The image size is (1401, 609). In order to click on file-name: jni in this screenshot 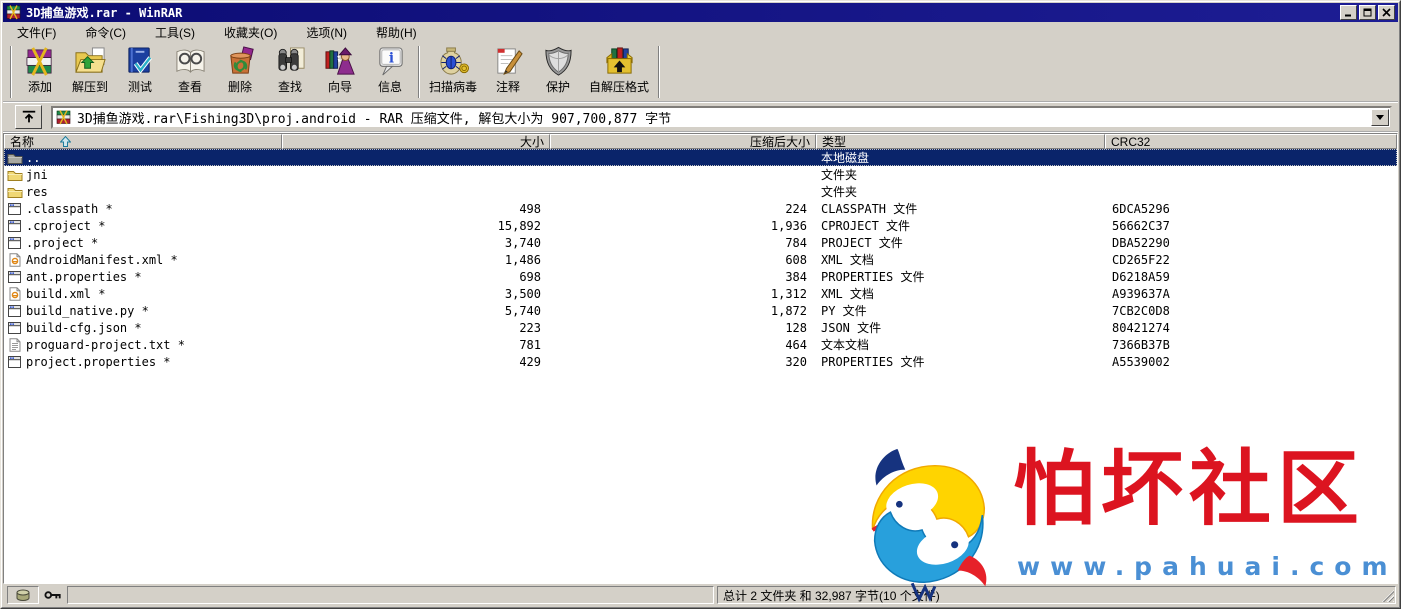, I will do `click(37, 174)`.